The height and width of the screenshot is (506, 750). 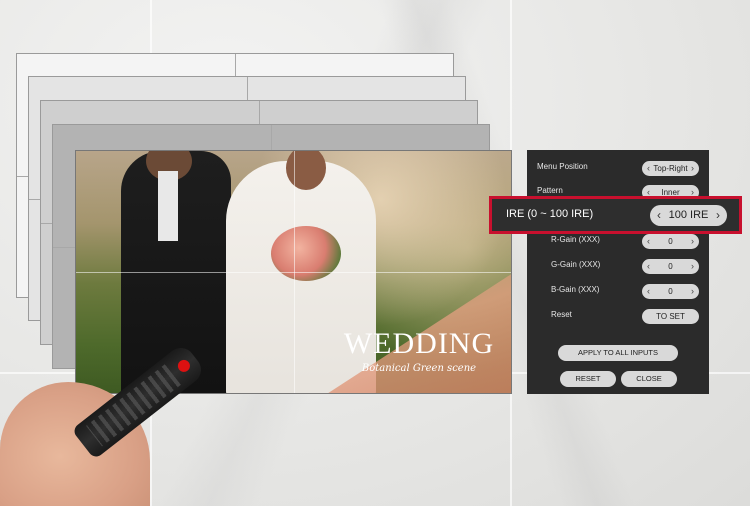 I want to click on b-gain-value: 0, so click(x=670, y=291).